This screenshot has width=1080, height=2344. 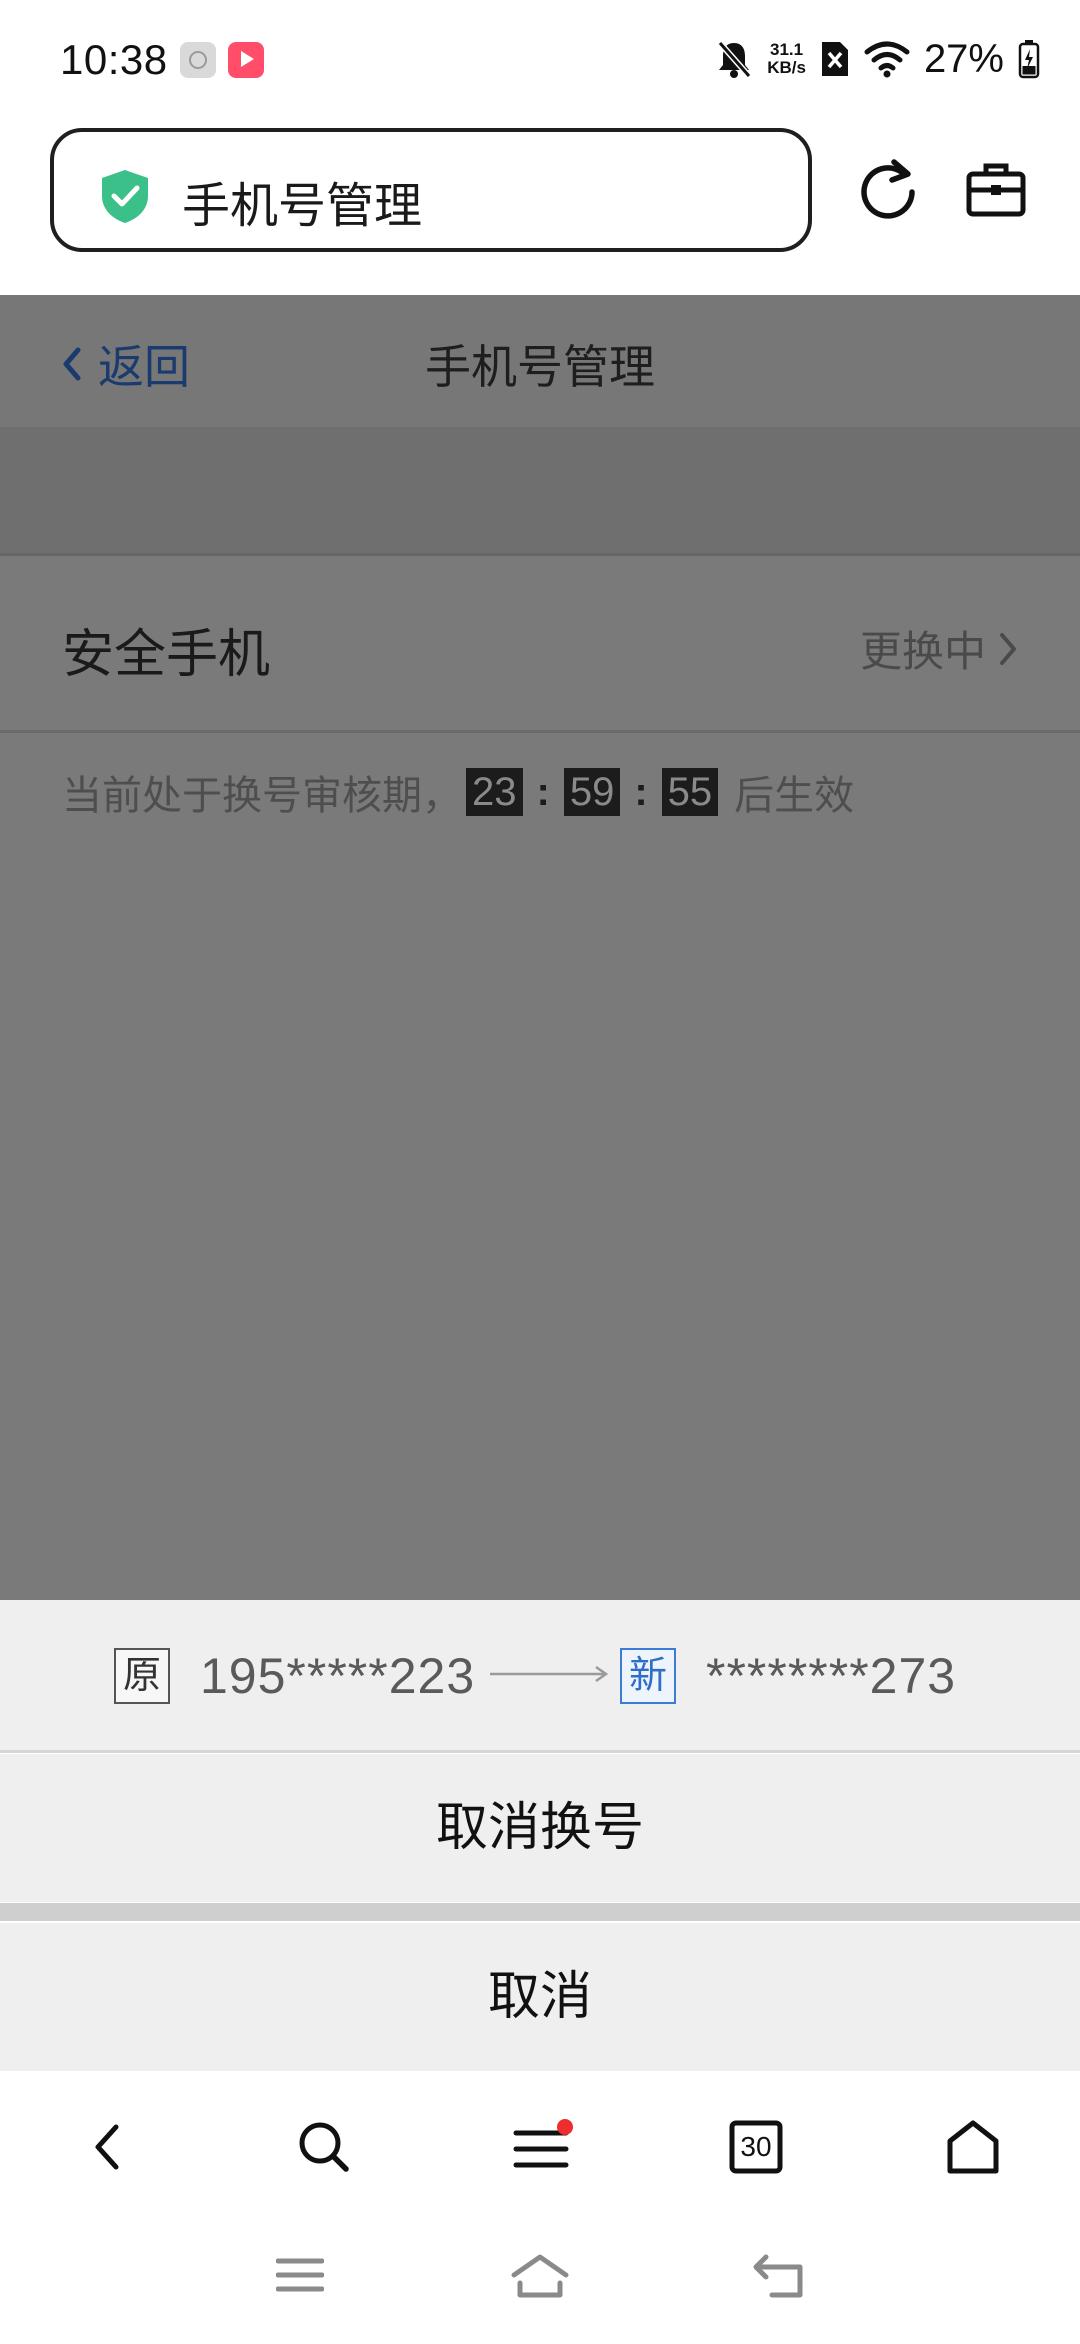 What do you see at coordinates (198, 60) in the screenshot?
I see `settings-app-icon` at bounding box center [198, 60].